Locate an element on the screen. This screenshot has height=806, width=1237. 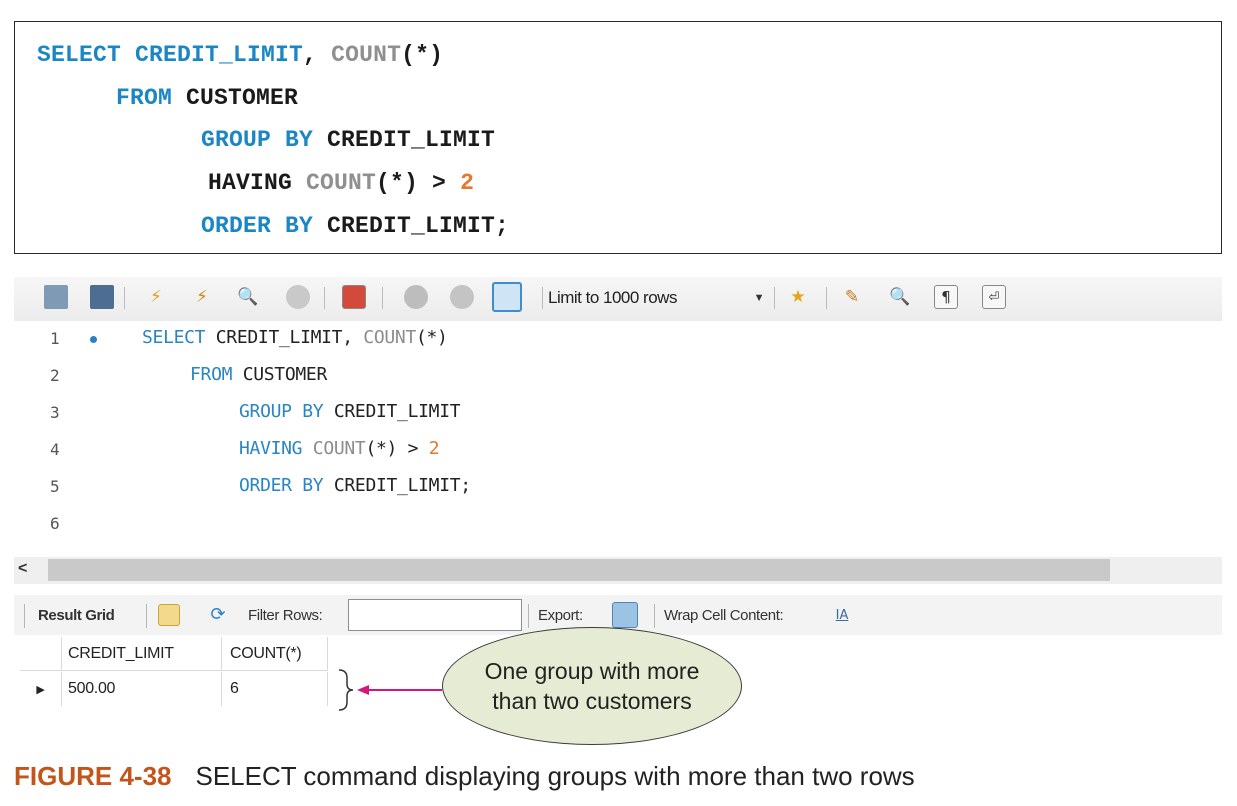
editor-line: FROM CUSTOMER is located at coordinates (258, 374).